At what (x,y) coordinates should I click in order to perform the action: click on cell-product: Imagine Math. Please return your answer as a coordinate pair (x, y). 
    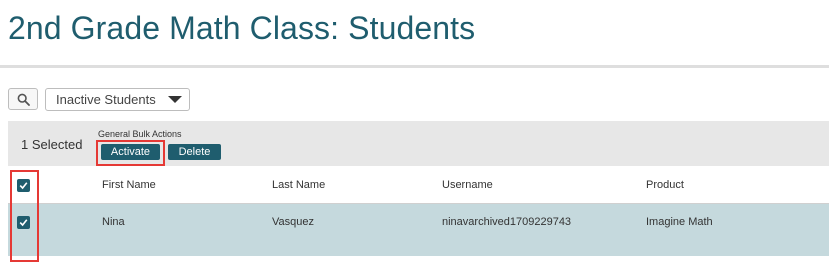
    Looking at the image, I should click on (679, 222).